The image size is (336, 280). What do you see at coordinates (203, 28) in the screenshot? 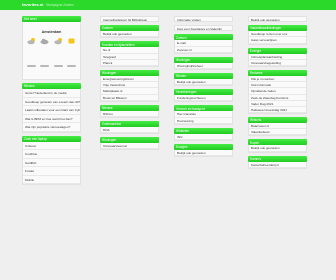
I see `link-item: Kies voor Avantages en Valentijn` at bounding box center [203, 28].